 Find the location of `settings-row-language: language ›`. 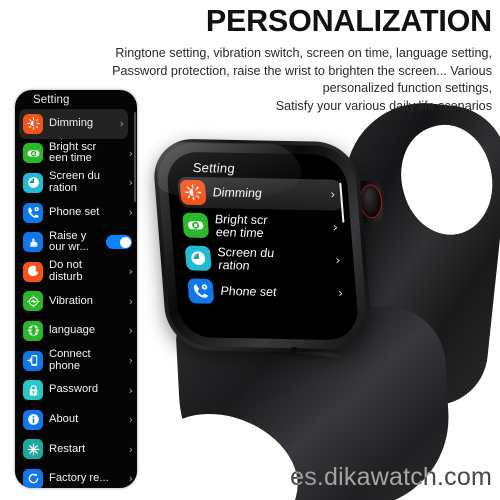

settings-row-language: language › is located at coordinates (76, 331).